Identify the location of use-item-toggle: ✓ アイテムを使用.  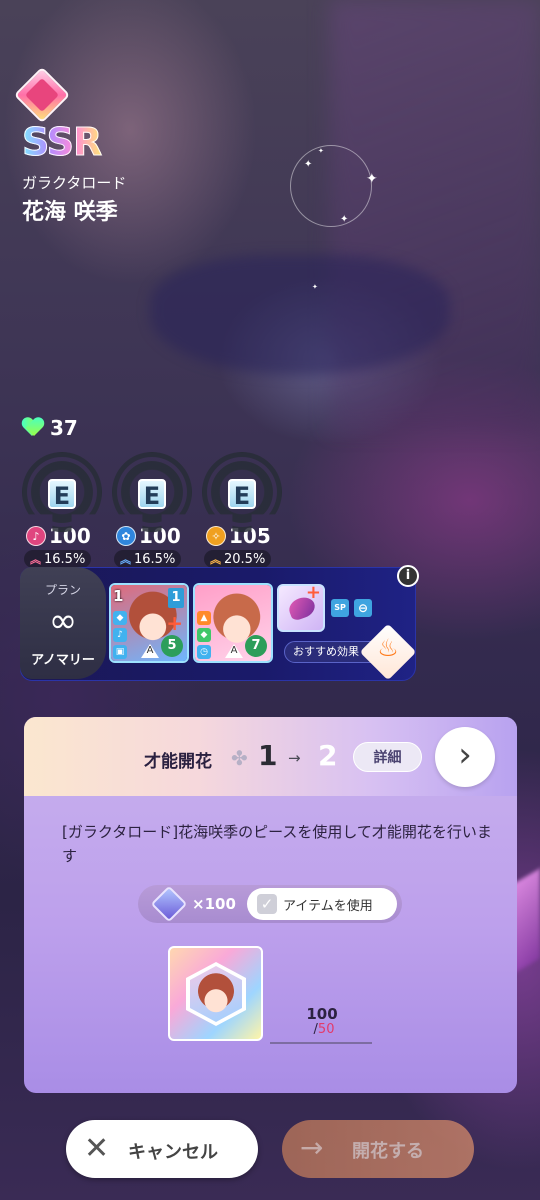
(322, 904).